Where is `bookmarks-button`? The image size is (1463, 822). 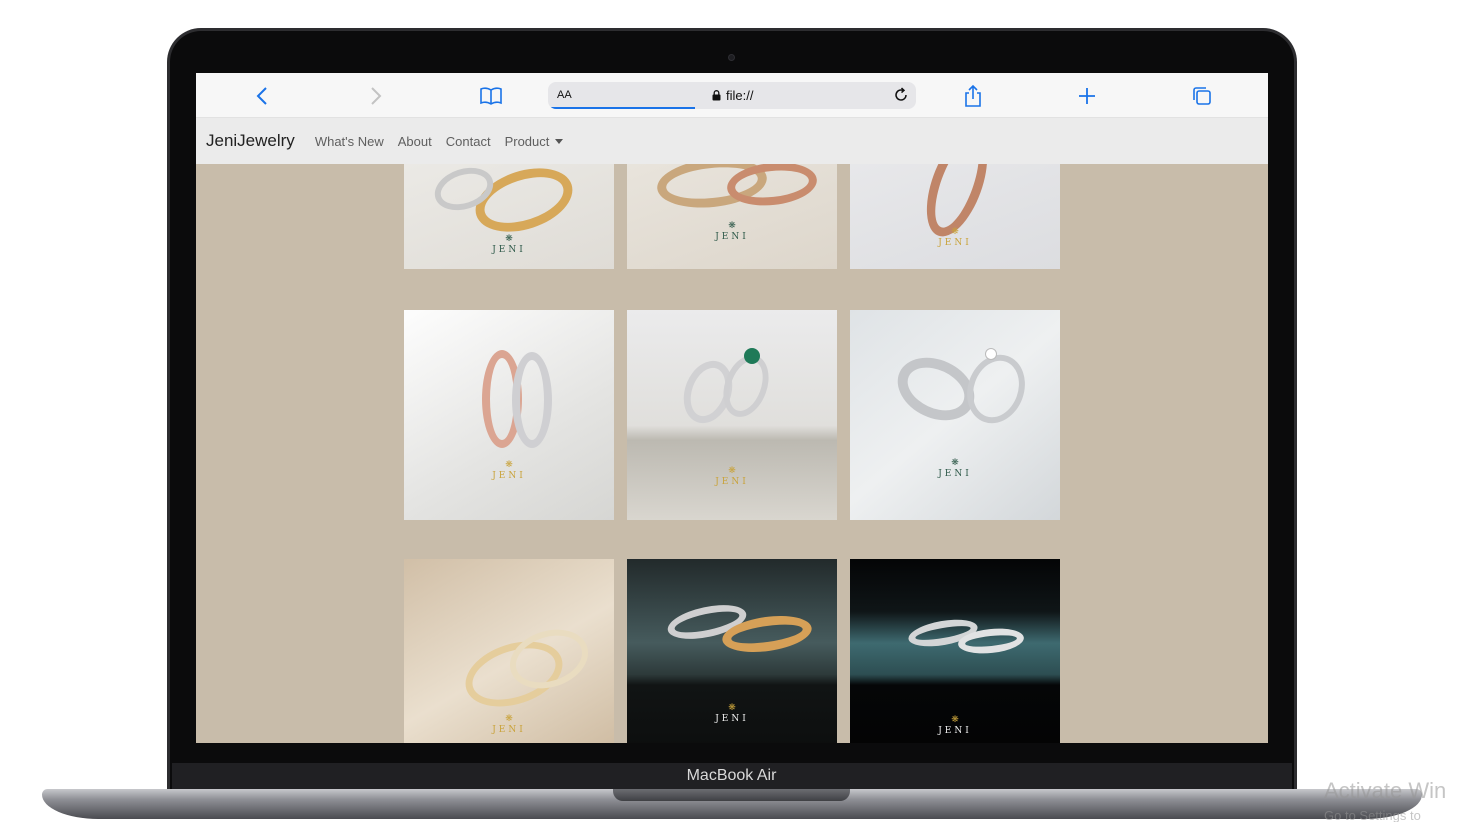
bookmarks-button is located at coordinates (491, 96).